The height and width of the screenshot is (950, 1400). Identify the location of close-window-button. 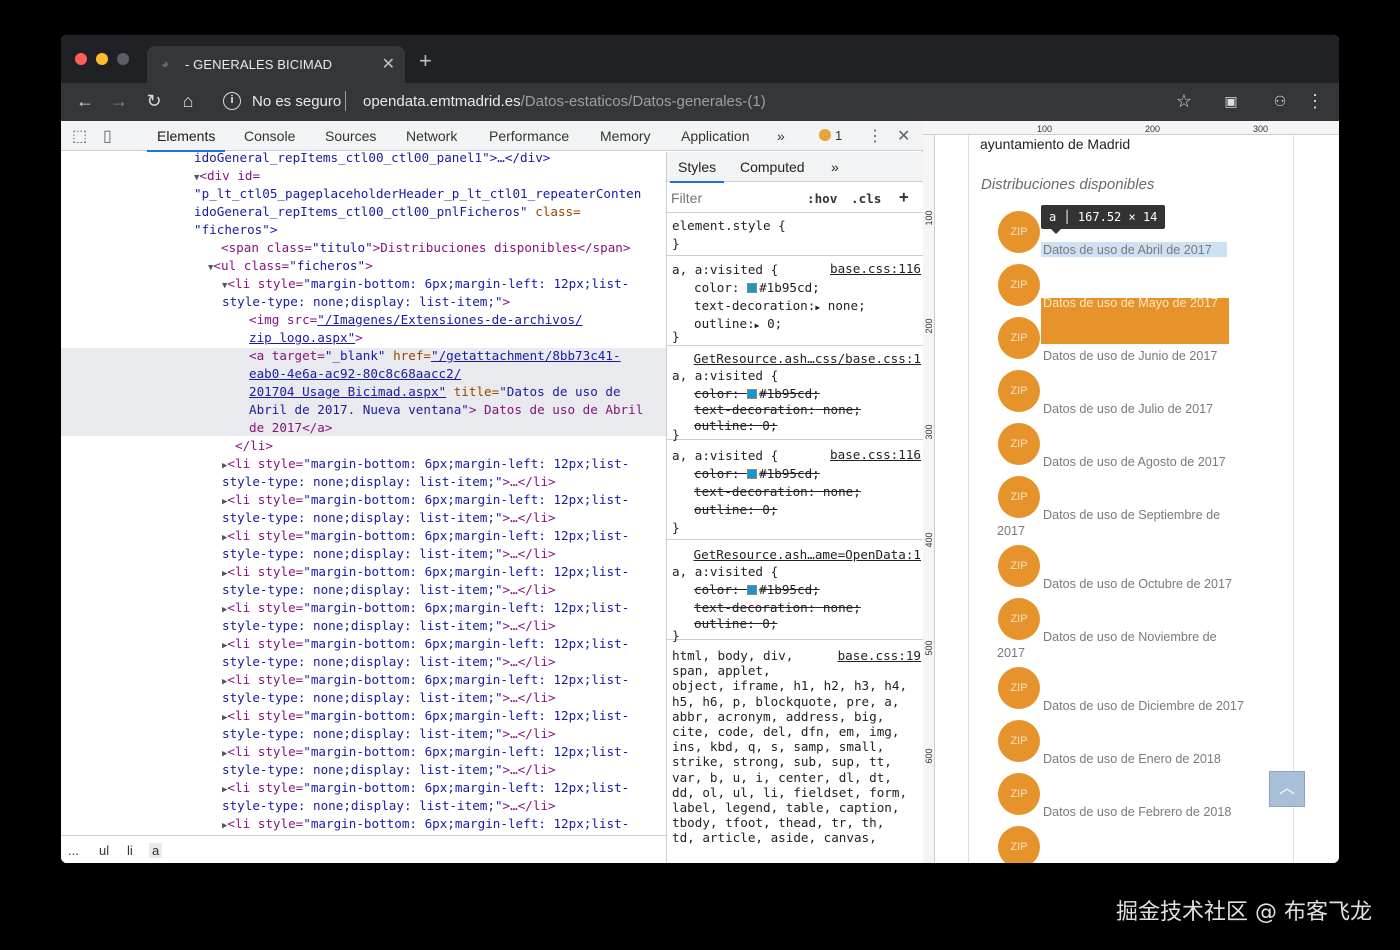
(81, 59).